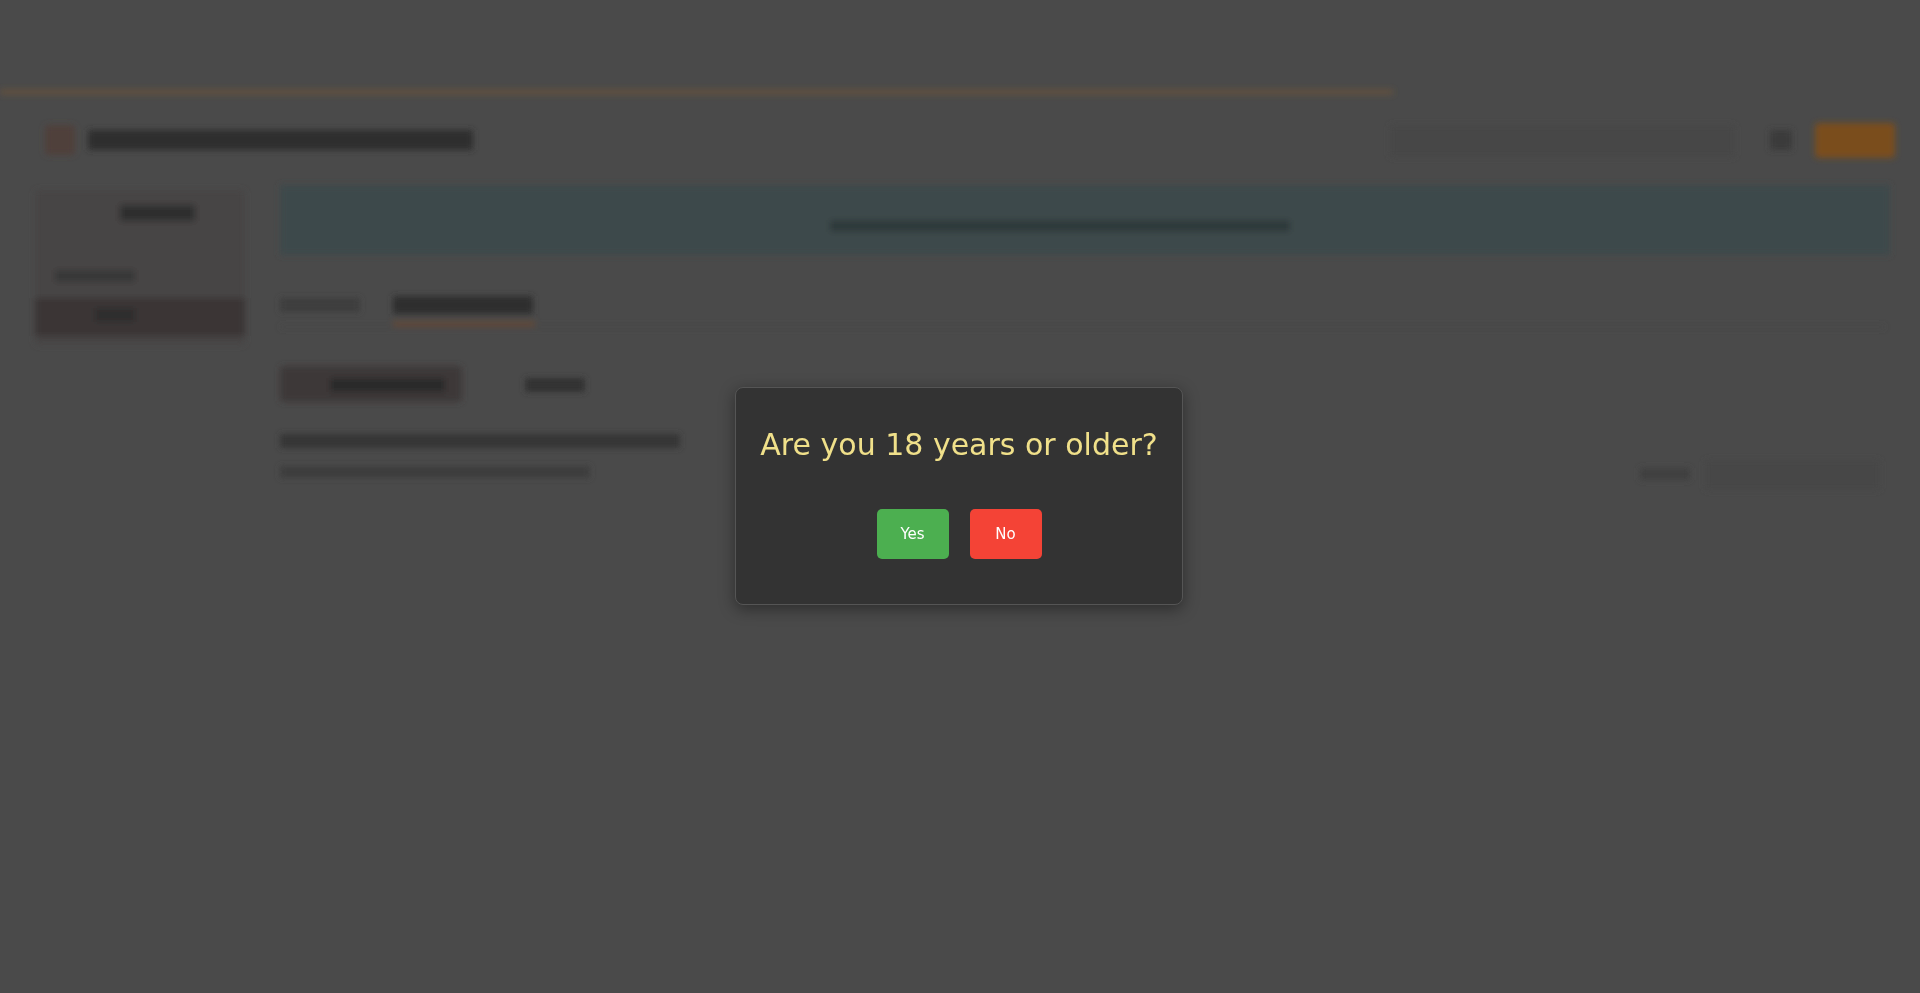 The height and width of the screenshot is (993, 1920). What do you see at coordinates (912, 534) in the screenshot?
I see `yes-button: Yes` at bounding box center [912, 534].